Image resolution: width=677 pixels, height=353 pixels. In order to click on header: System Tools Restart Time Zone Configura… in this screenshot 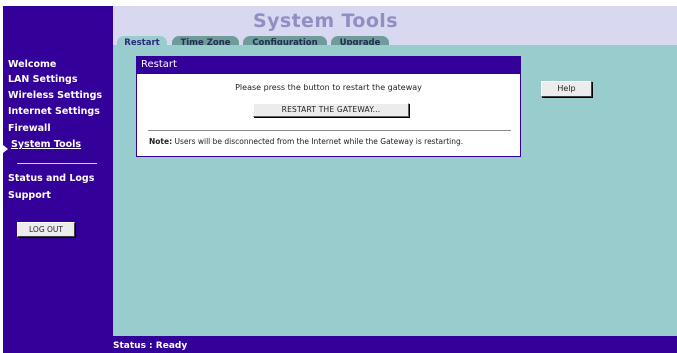, I will do `click(395, 28)`.